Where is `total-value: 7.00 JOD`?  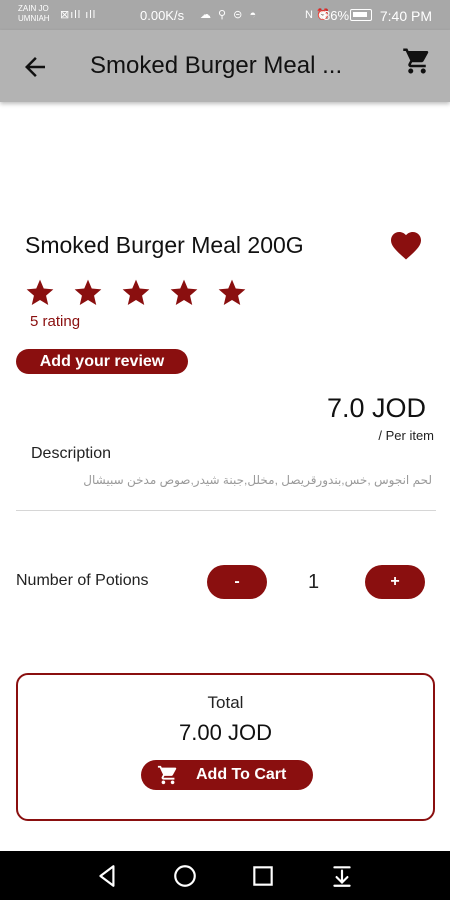 total-value: 7.00 JOD is located at coordinates (225, 732).